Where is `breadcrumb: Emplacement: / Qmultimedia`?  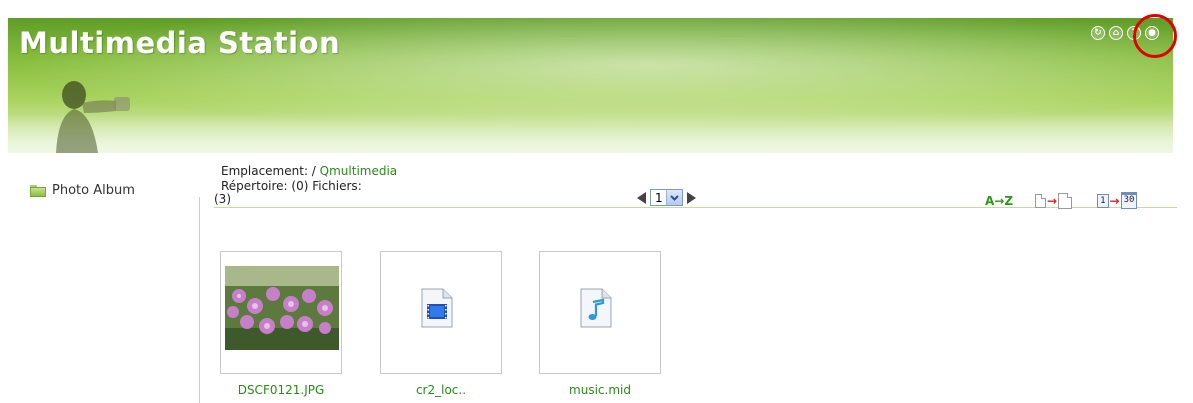 breadcrumb: Emplacement: / Qmultimedia is located at coordinates (309, 171).